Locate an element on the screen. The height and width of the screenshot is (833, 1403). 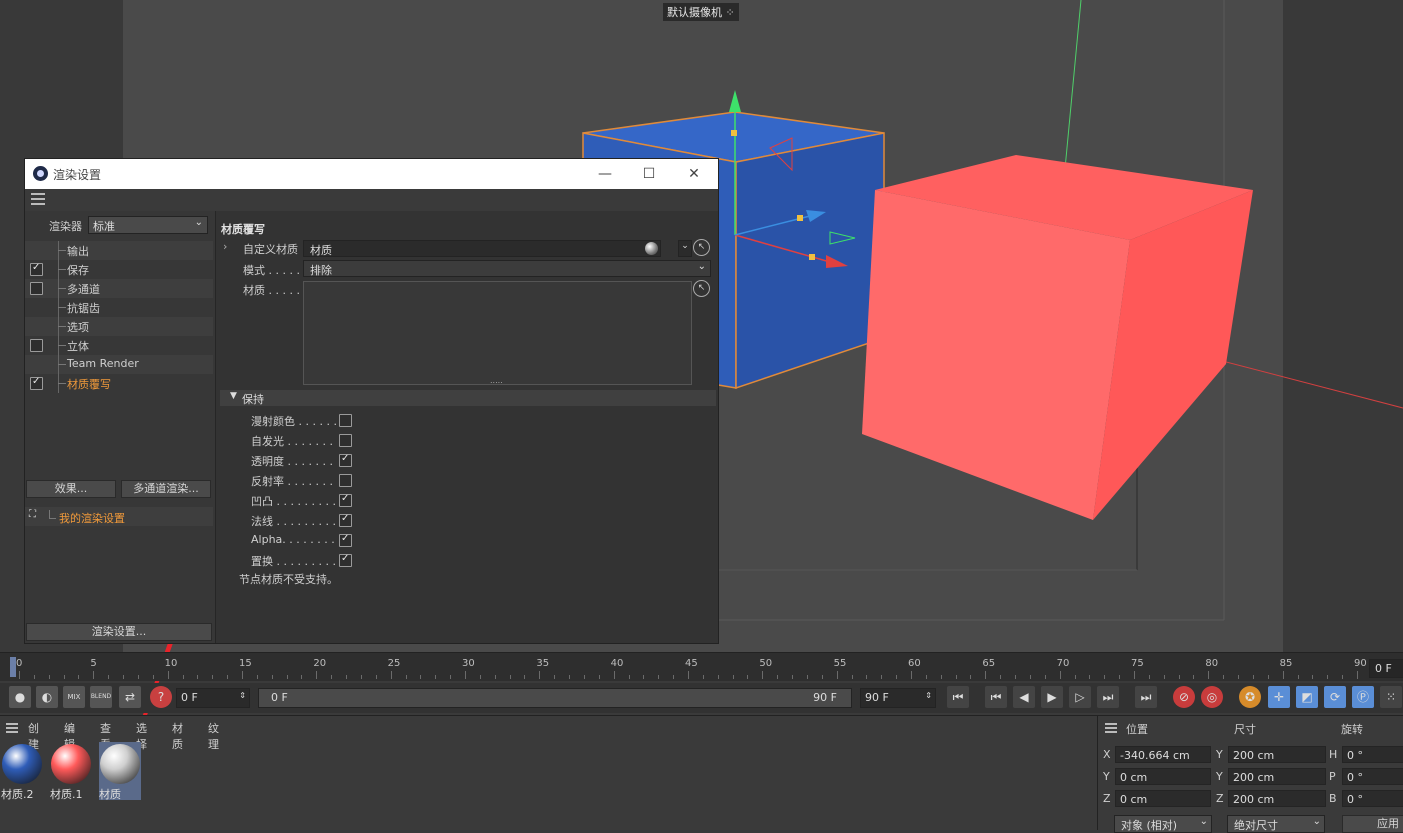
chevron-right-icon: › is located at coordinates (225, 246).